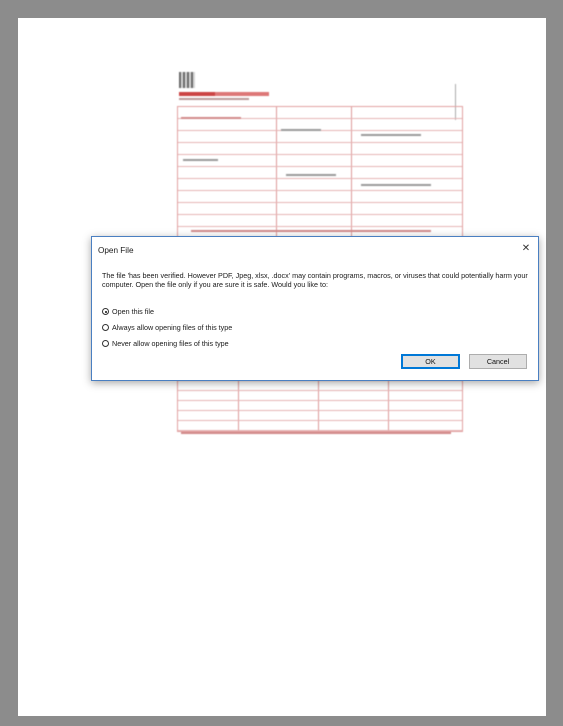 The image size is (563, 726). What do you see at coordinates (187, 80) in the screenshot?
I see `qr-code-icon` at bounding box center [187, 80].